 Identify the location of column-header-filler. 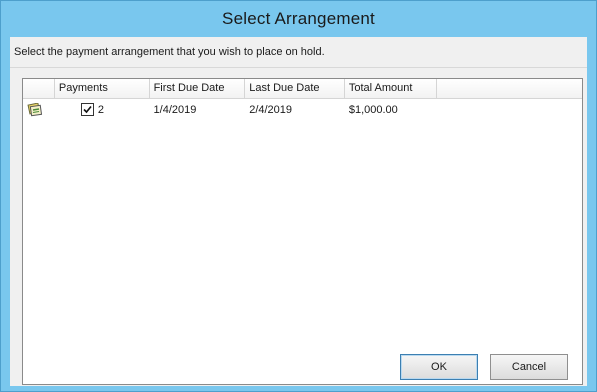
(509, 88).